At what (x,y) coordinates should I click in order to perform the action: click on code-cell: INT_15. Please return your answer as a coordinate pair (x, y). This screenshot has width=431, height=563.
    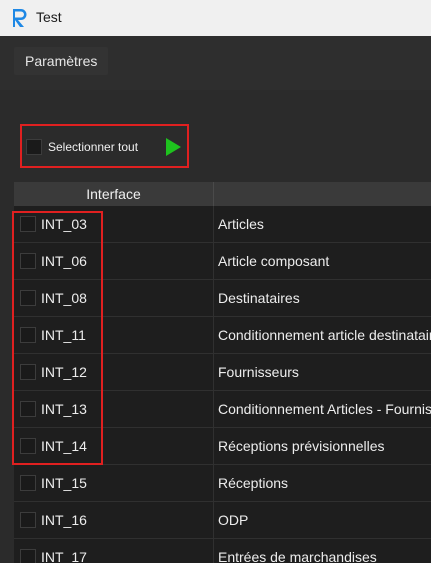
    Looking at the image, I should click on (114, 483).